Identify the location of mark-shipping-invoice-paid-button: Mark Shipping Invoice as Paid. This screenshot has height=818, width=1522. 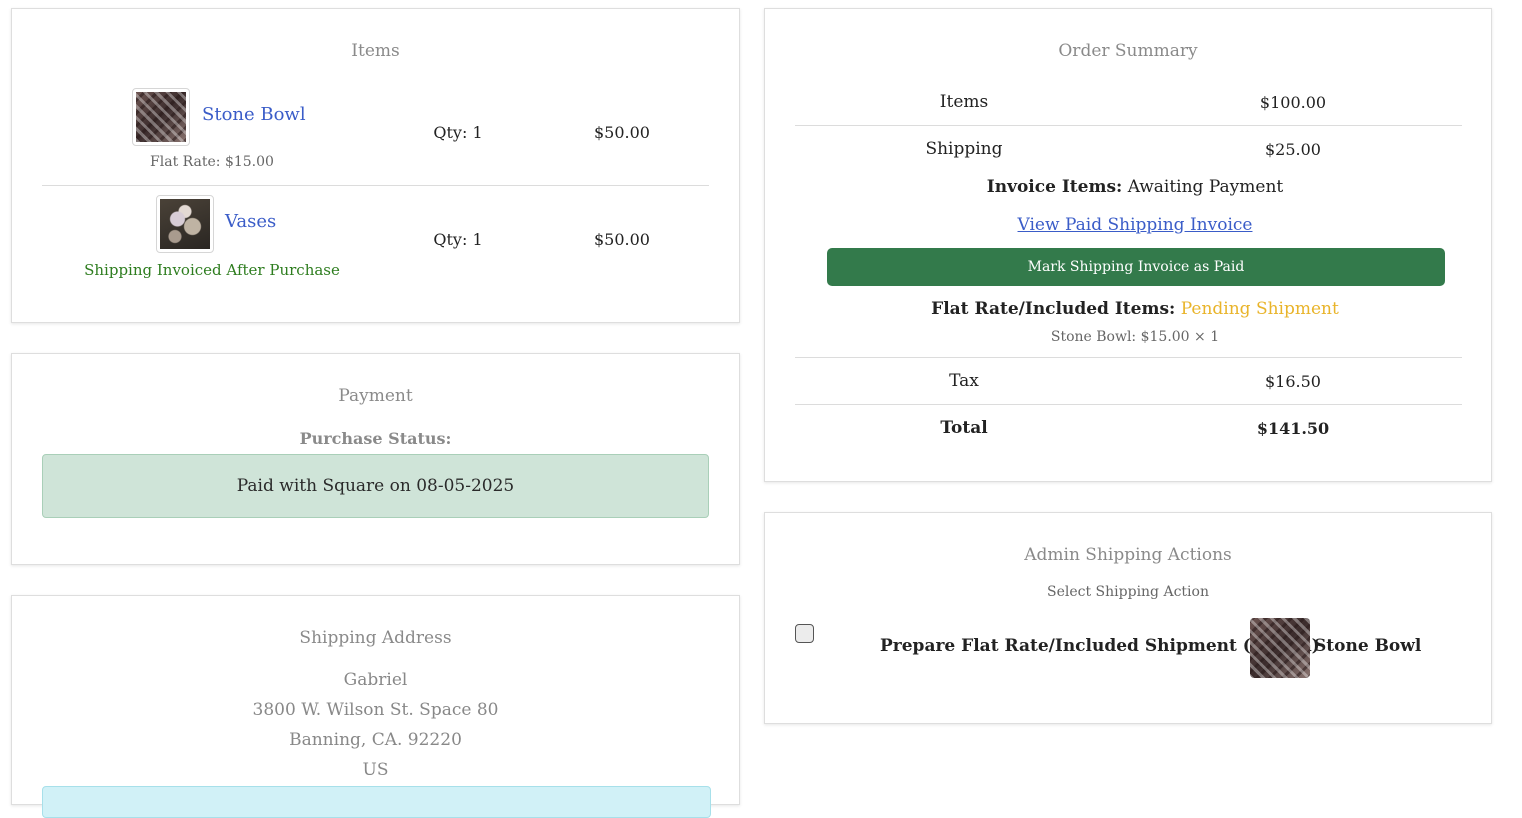
(1136, 267).